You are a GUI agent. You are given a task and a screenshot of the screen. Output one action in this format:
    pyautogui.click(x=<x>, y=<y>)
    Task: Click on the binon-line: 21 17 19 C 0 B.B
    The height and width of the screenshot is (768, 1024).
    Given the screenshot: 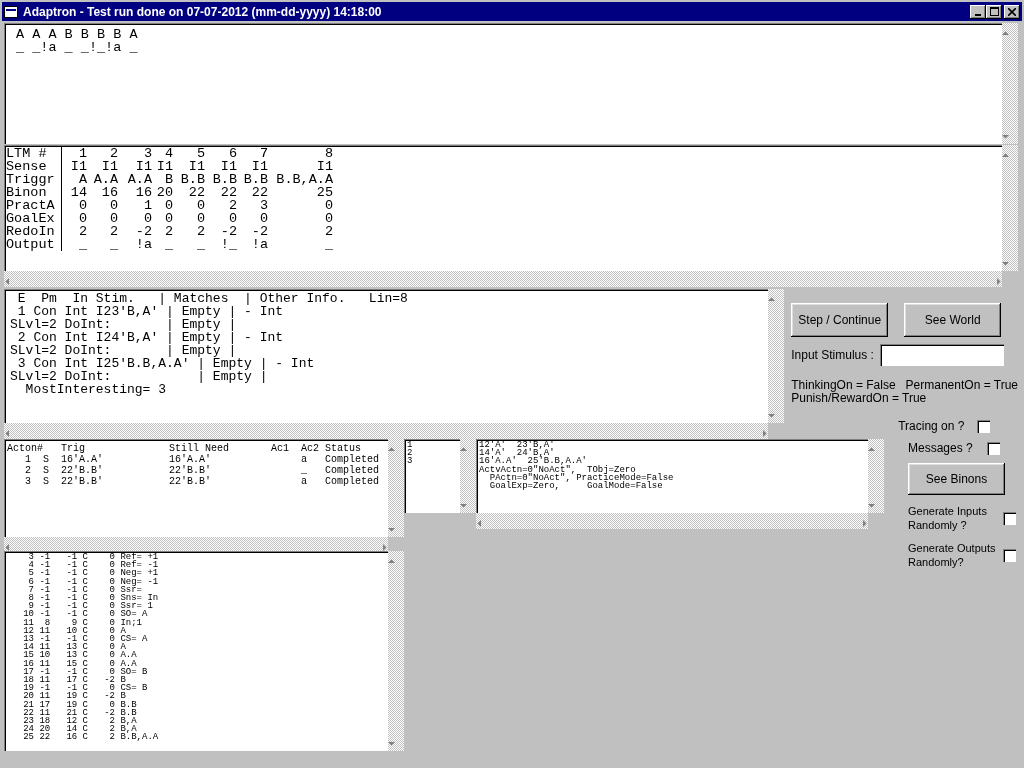 What is the action you would take?
    pyautogui.click(x=80, y=704)
    